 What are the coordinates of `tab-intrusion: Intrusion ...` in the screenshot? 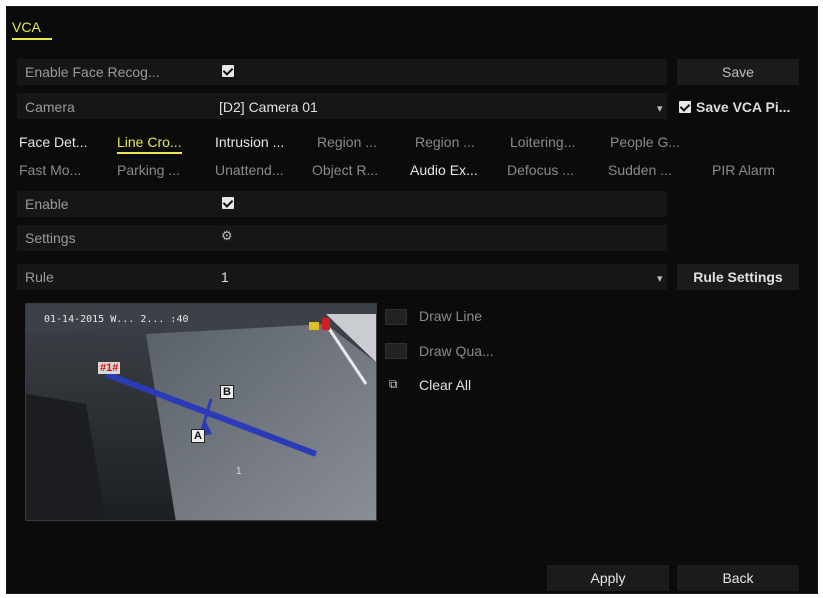 It's located at (249, 142).